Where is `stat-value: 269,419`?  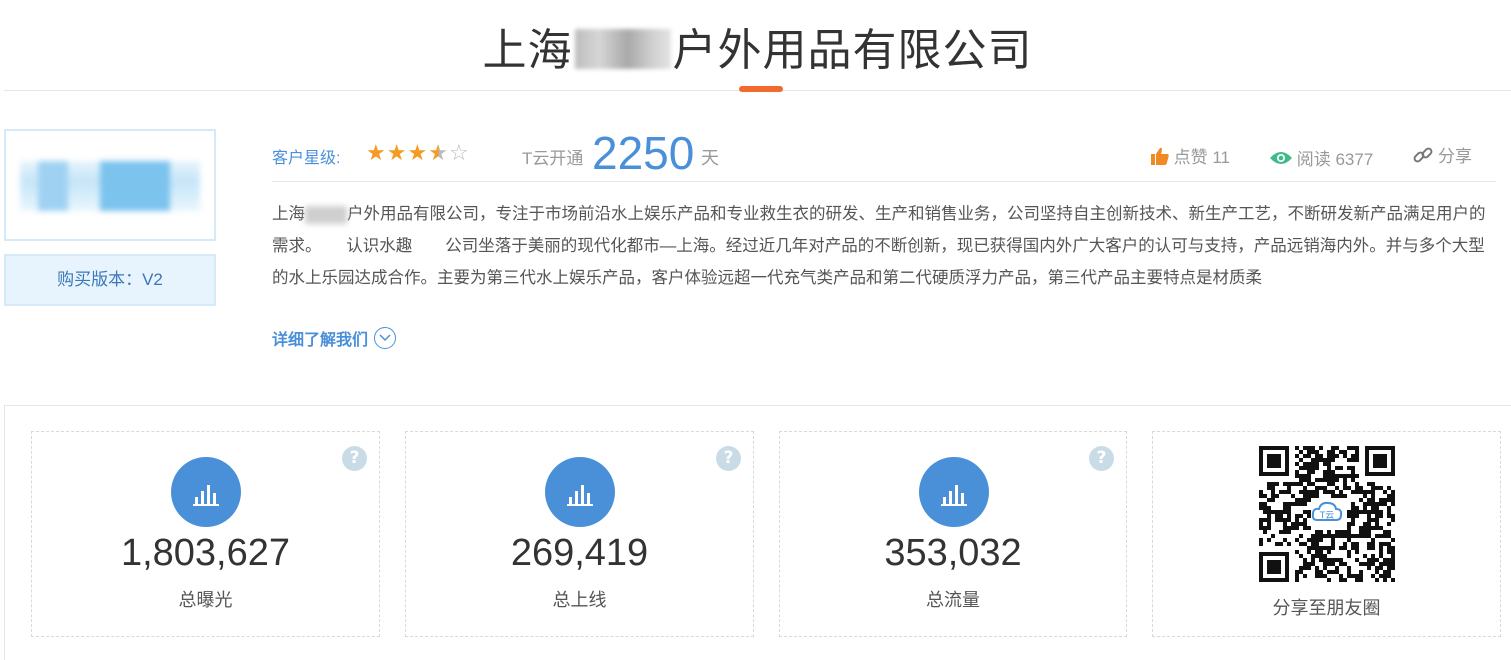 stat-value: 269,419 is located at coordinates (579, 553).